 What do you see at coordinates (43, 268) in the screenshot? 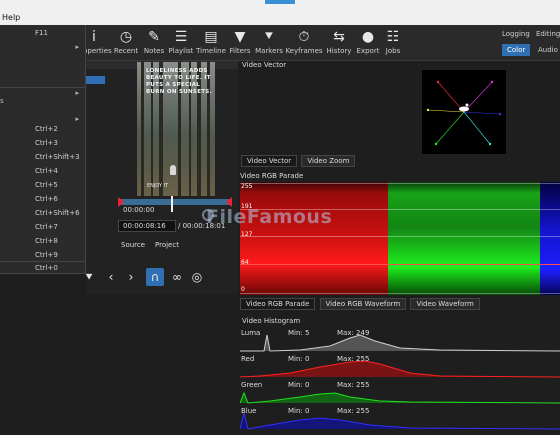
I see `menu-item-layout-0: Ctrl+0` at bounding box center [43, 268].